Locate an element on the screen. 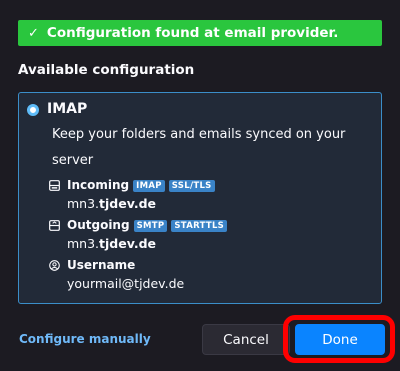  incoming-server-icon is located at coordinates (54, 185).